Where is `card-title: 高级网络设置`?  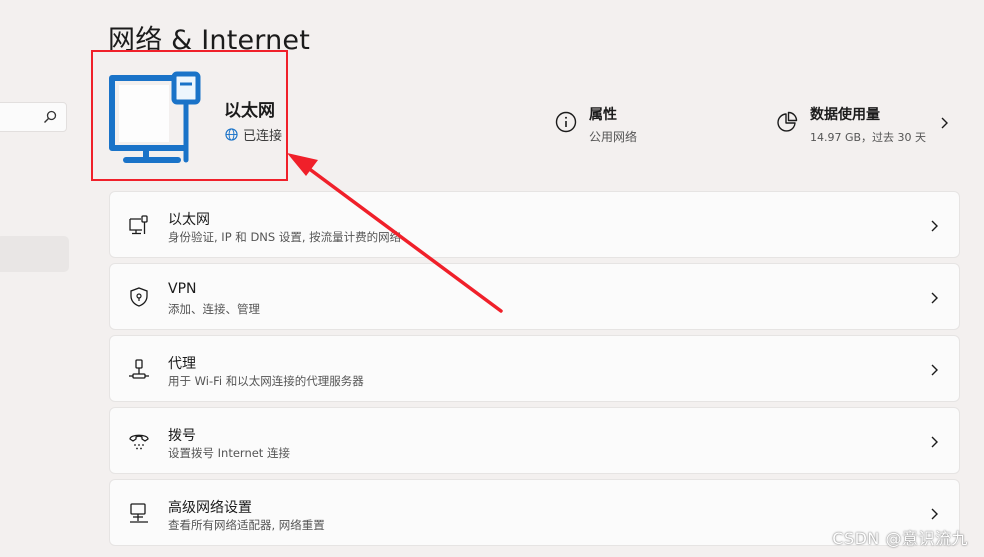
card-title: 高级网络设置 is located at coordinates (210, 508).